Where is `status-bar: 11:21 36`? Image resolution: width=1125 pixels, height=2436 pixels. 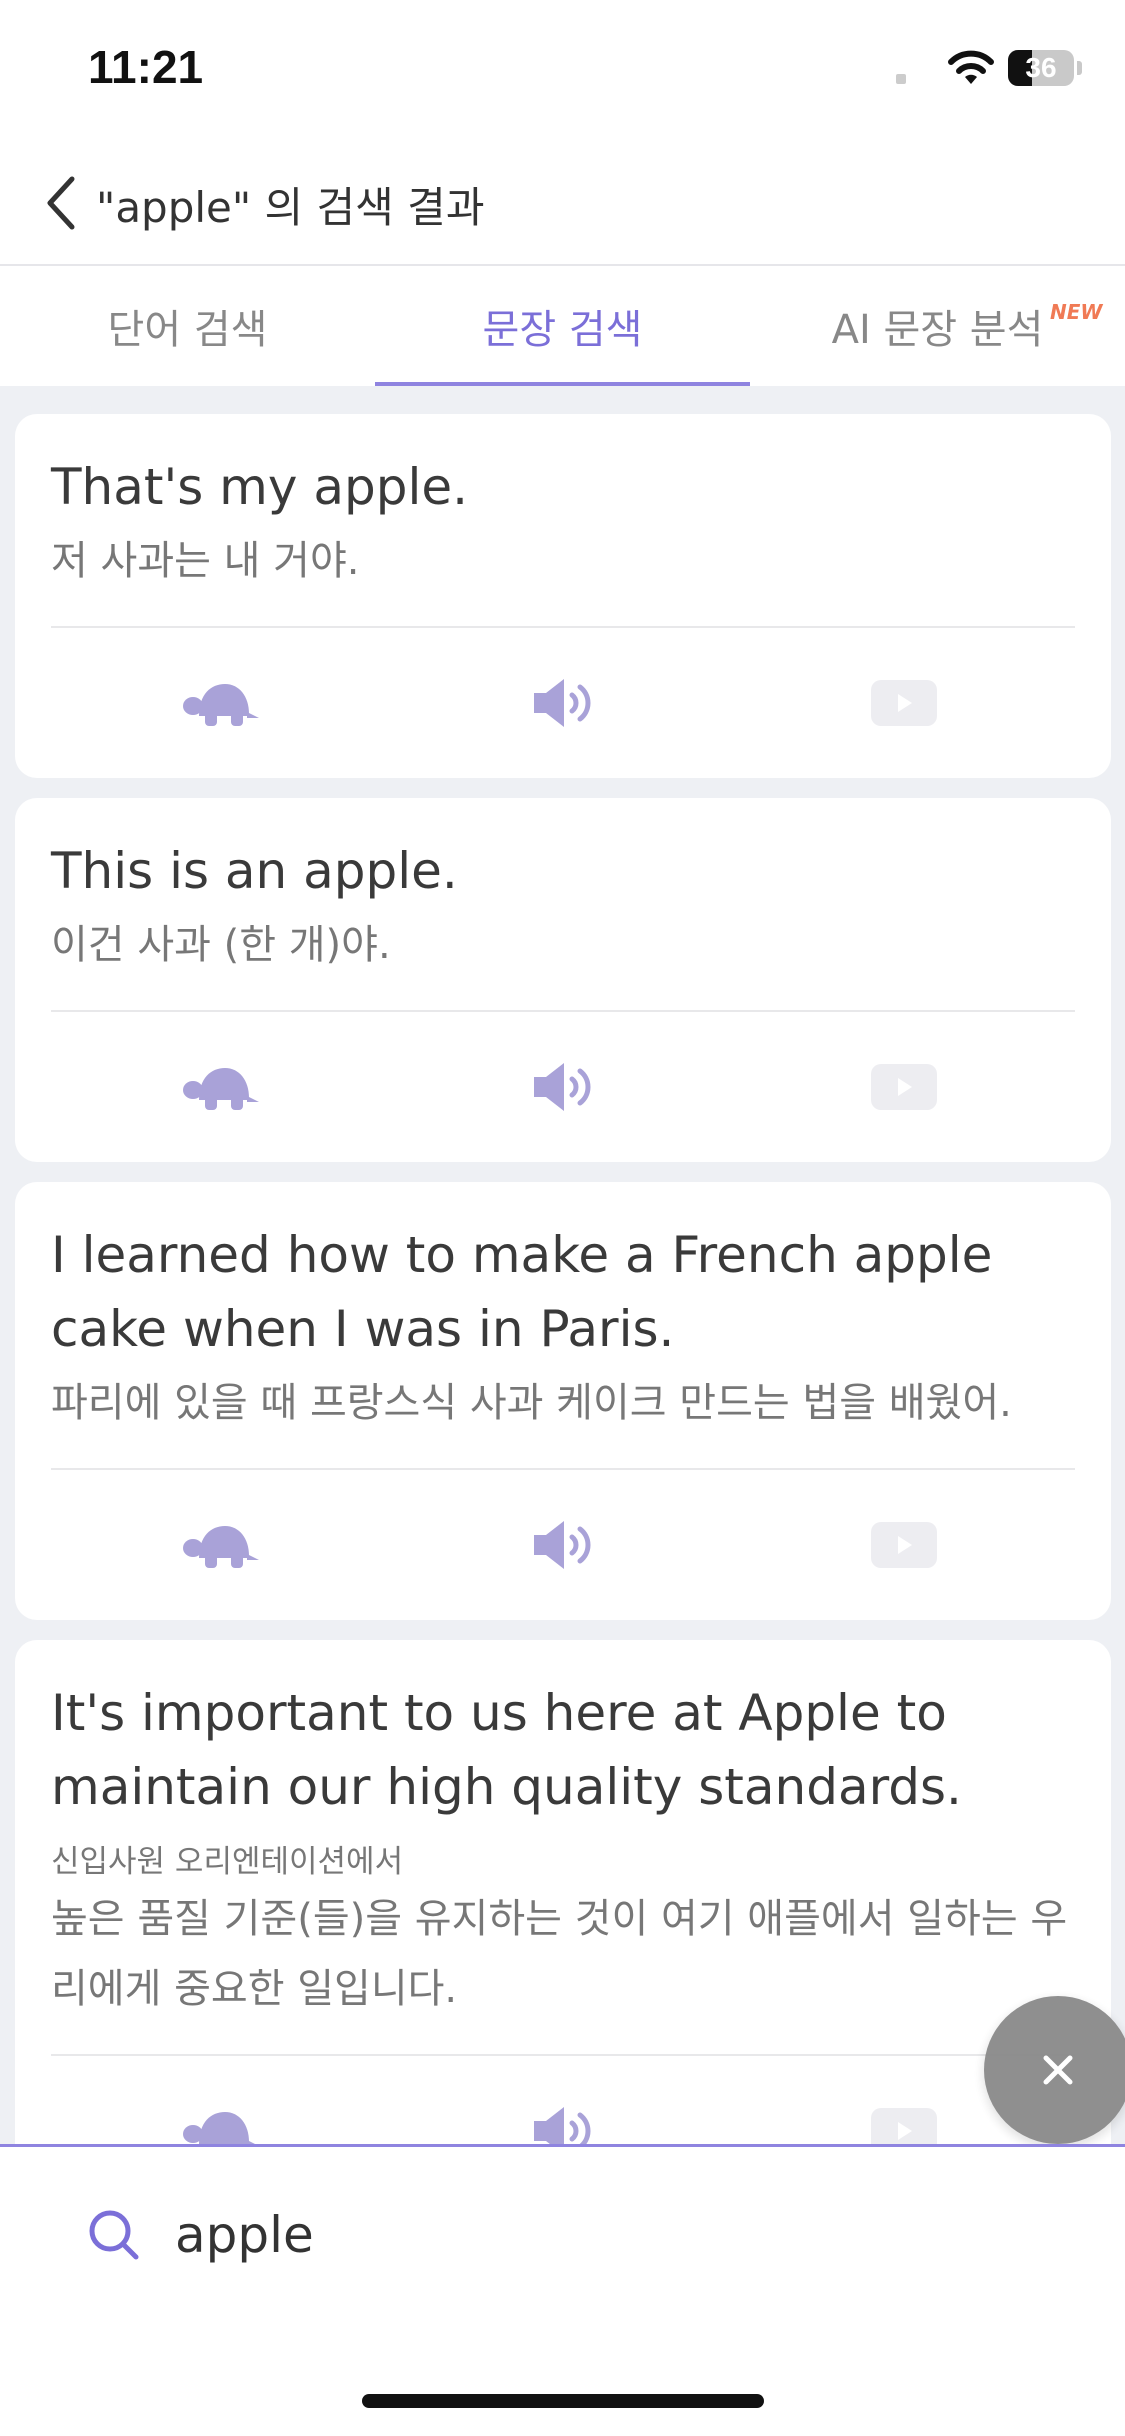
status-bar: 11:21 36 is located at coordinates (562, 70).